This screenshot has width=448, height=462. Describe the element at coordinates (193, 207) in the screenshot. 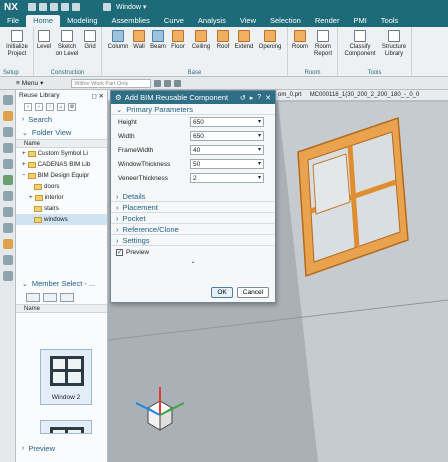

I see `placement-section: › Placement` at that location.